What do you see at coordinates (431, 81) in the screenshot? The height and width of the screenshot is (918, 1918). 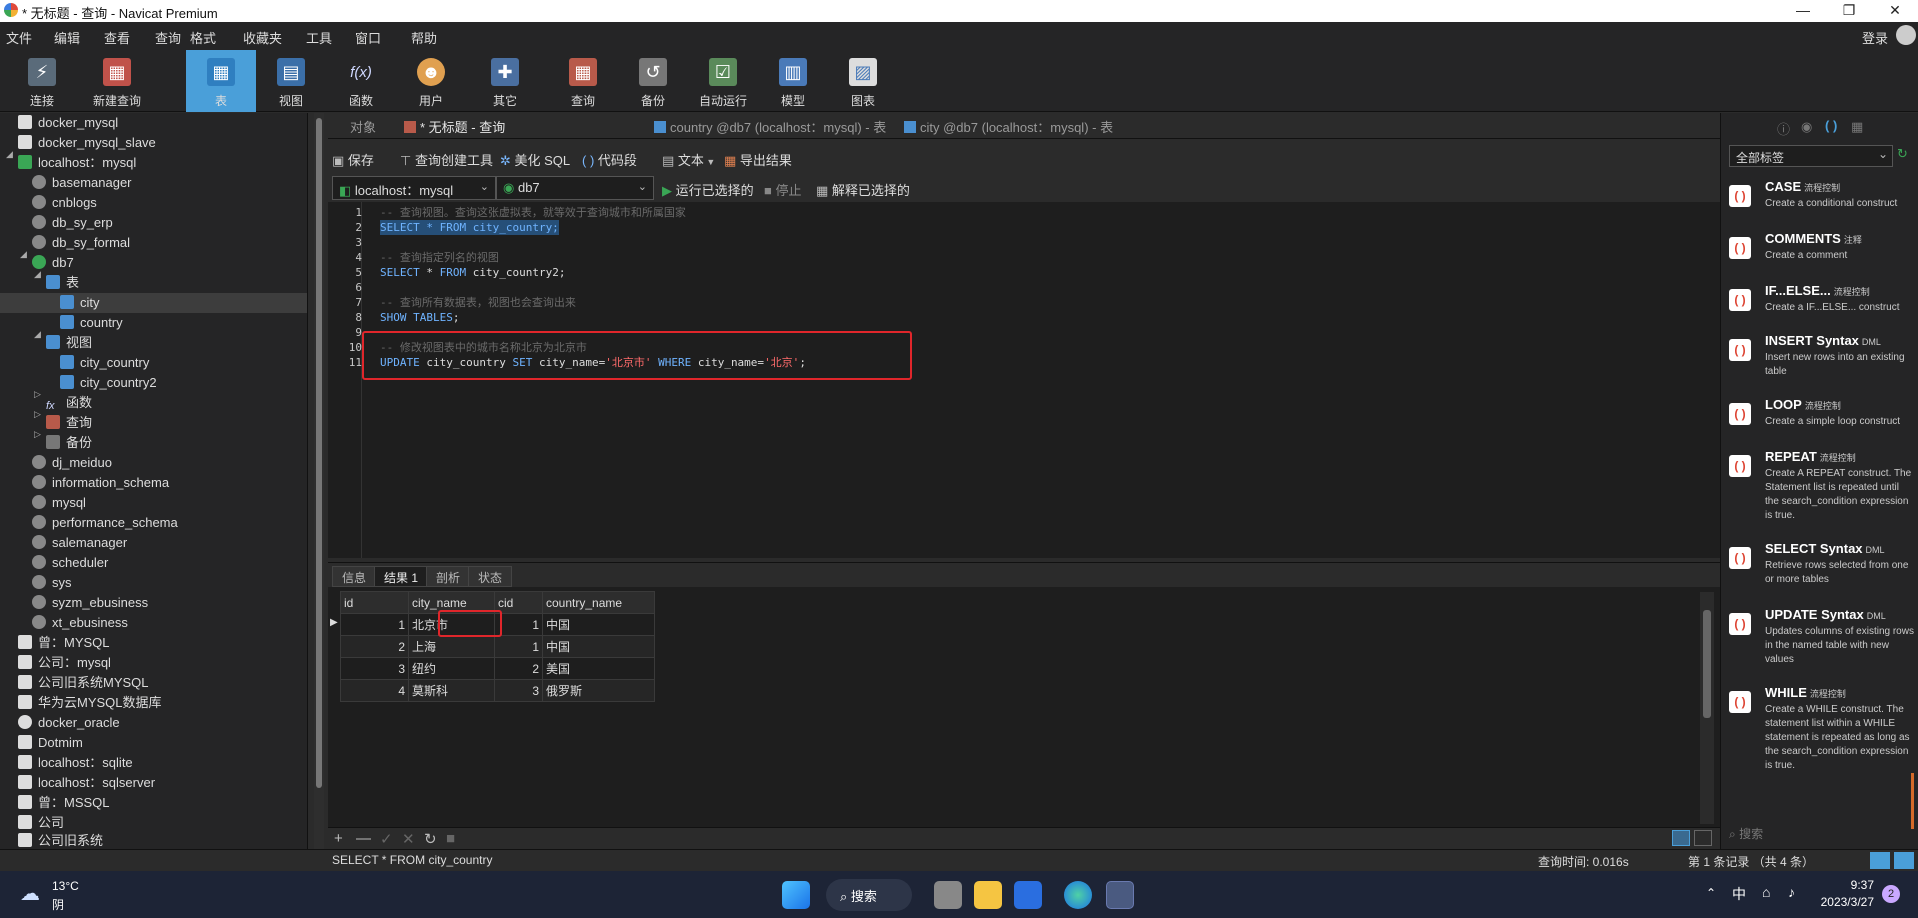 I see `toolbar-user-button: ☻ 用户` at bounding box center [431, 81].